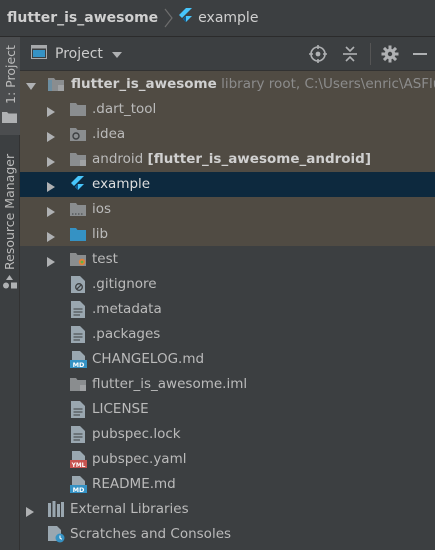 The width and height of the screenshot is (435, 550). Describe the element at coordinates (121, 184) in the screenshot. I see `tree-item-label: example` at that location.